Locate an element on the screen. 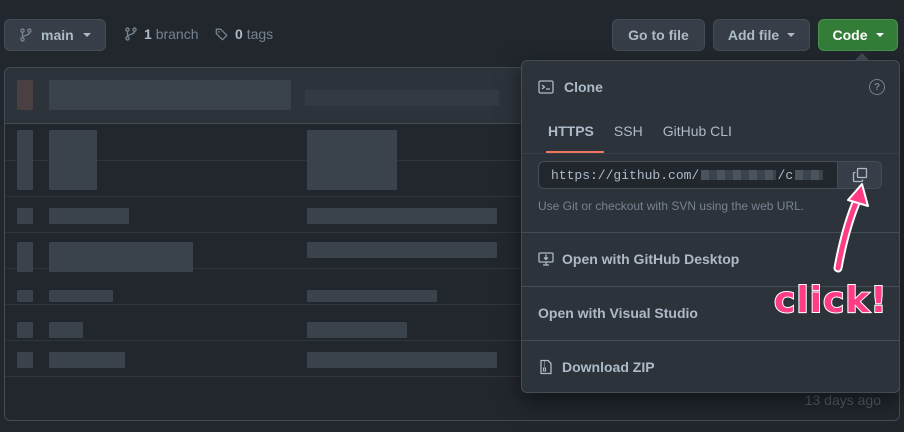 This screenshot has height=432, width=904. tag-icon is located at coordinates (221, 34).